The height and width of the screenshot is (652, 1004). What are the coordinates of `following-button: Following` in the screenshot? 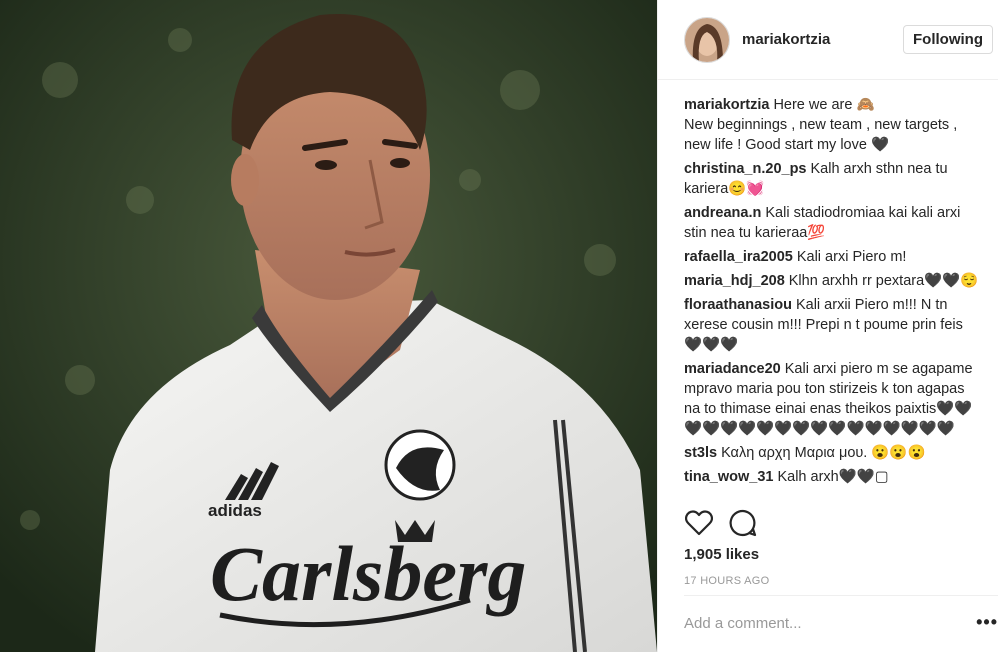 It's located at (948, 39).